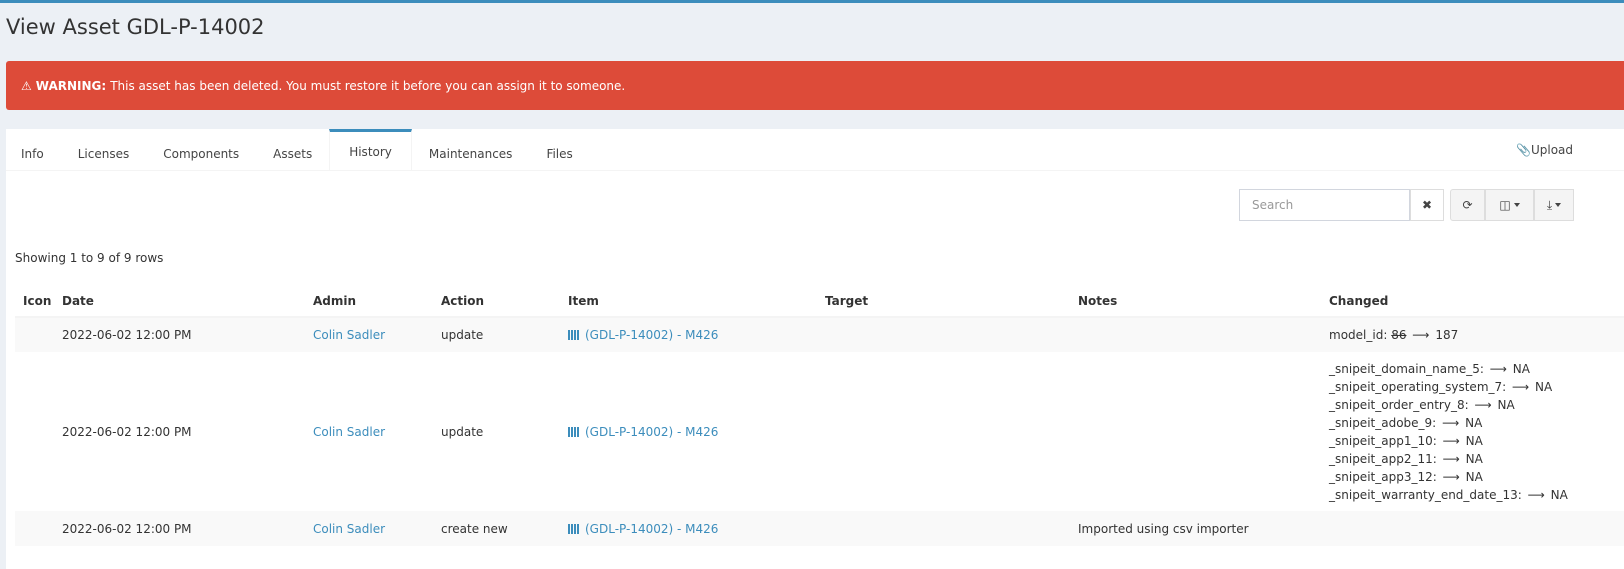  What do you see at coordinates (1383, 458) in the screenshot?
I see `changed-field: _snipeit_app2_11:` at bounding box center [1383, 458].